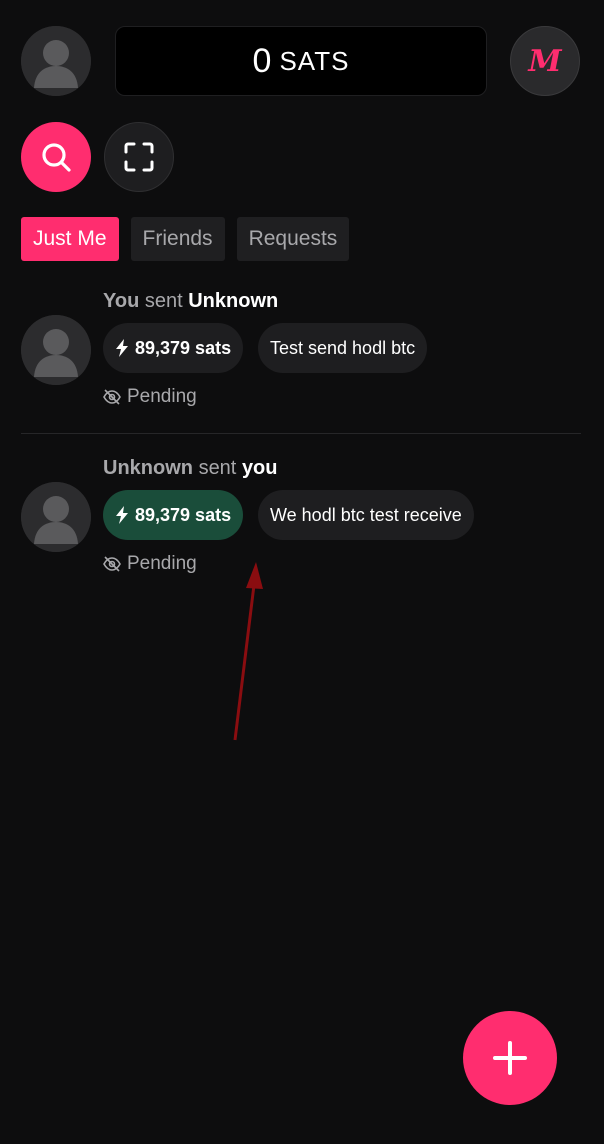 The width and height of the screenshot is (604, 1144). I want to click on plus-icon, so click(510, 1058).